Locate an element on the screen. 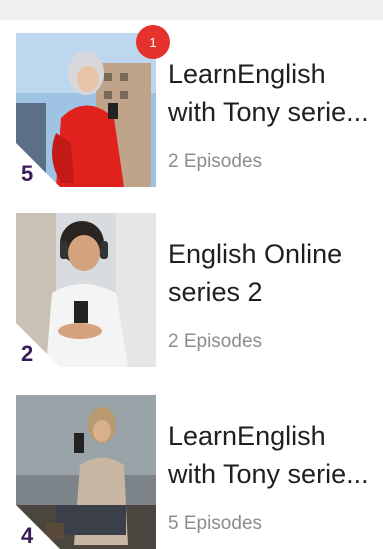  episode-count-label: 5 Episodes is located at coordinates (215, 523).